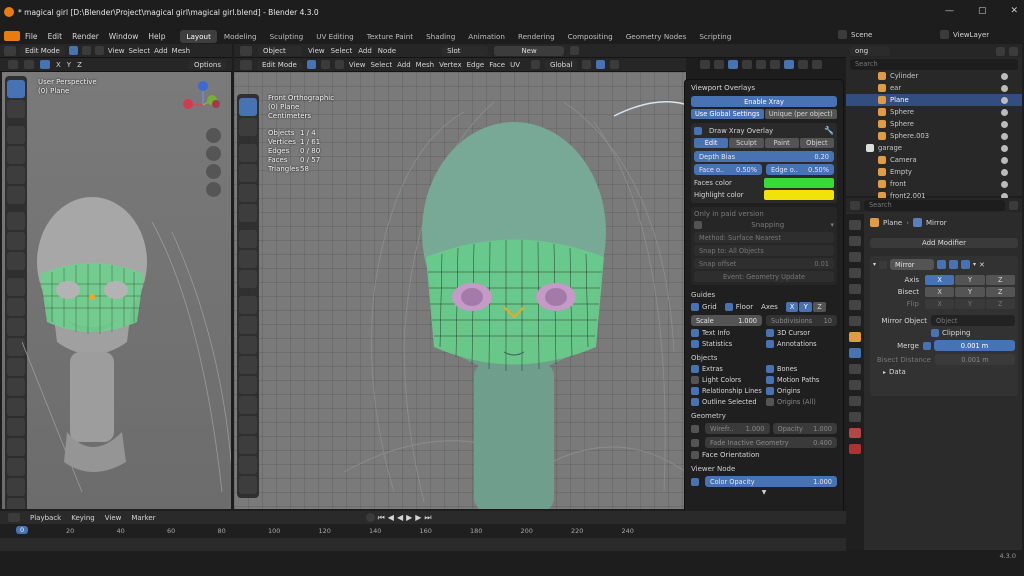 The image size is (1024, 576). Describe the element at coordinates (940, 304) in the screenshot. I see `flip-x-button: X` at that location.